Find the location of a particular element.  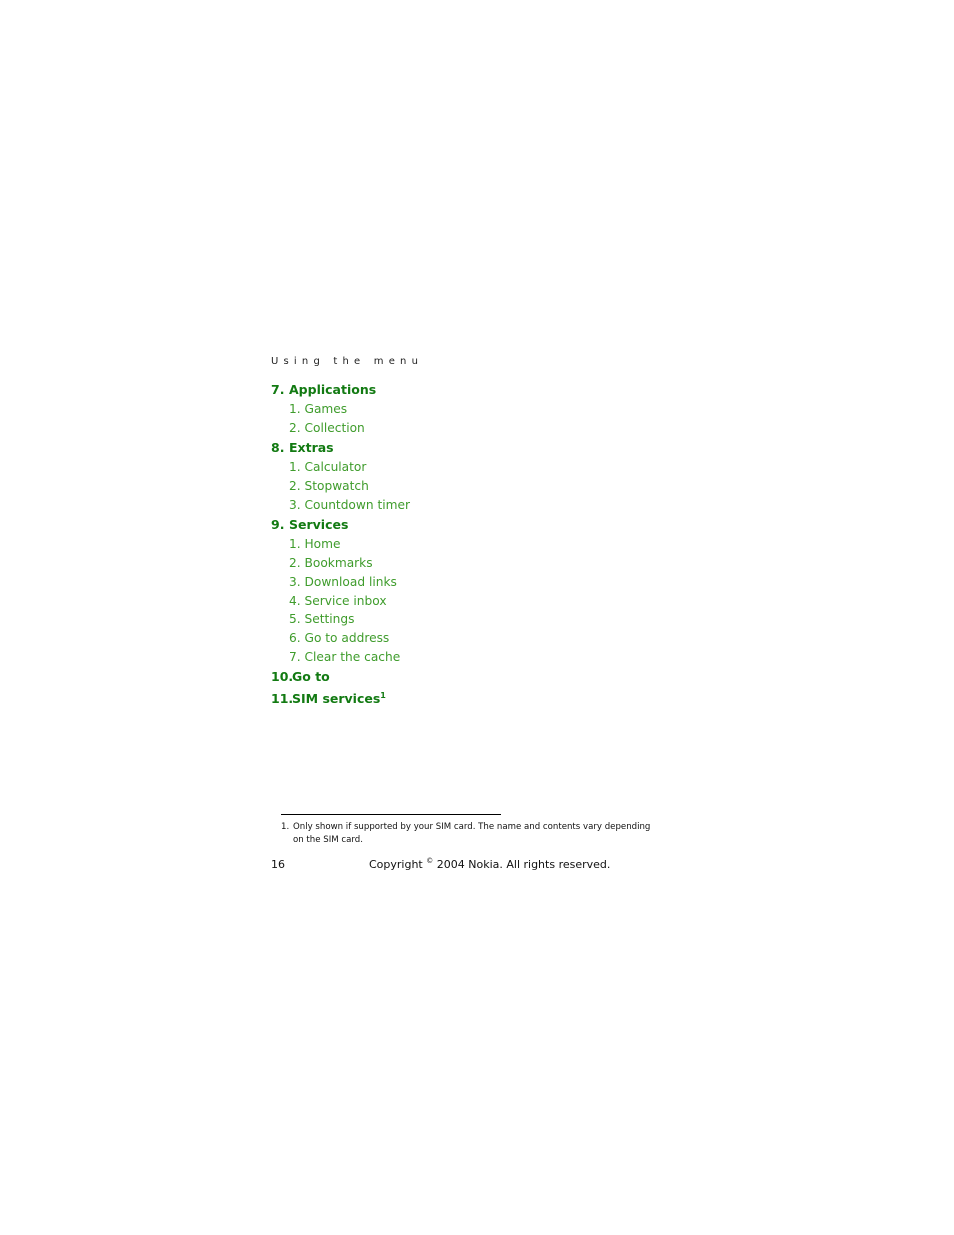

subitem-service-inbox: 4. Service inbox is located at coordinates (338, 600).